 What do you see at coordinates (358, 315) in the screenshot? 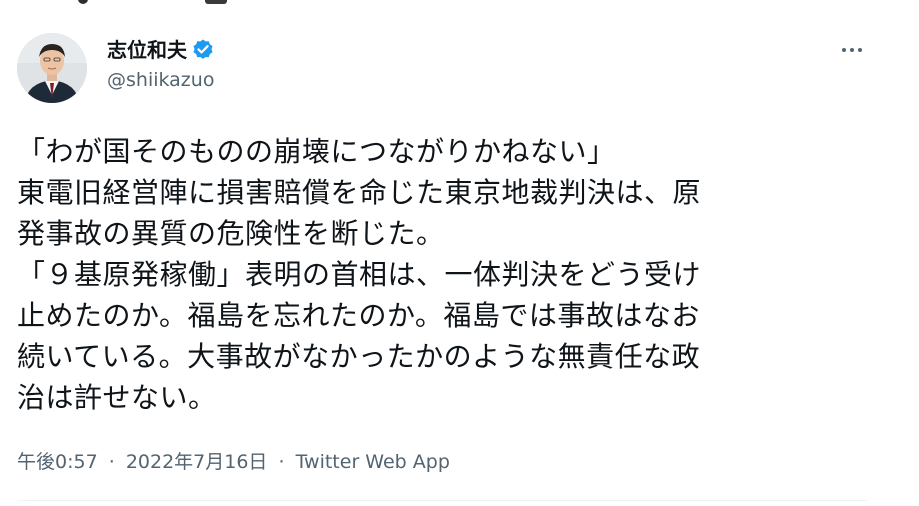
I see `tweet-text-line: 止めたのか。福島を忘れたのか。福島では事故はなお` at bounding box center [358, 315].